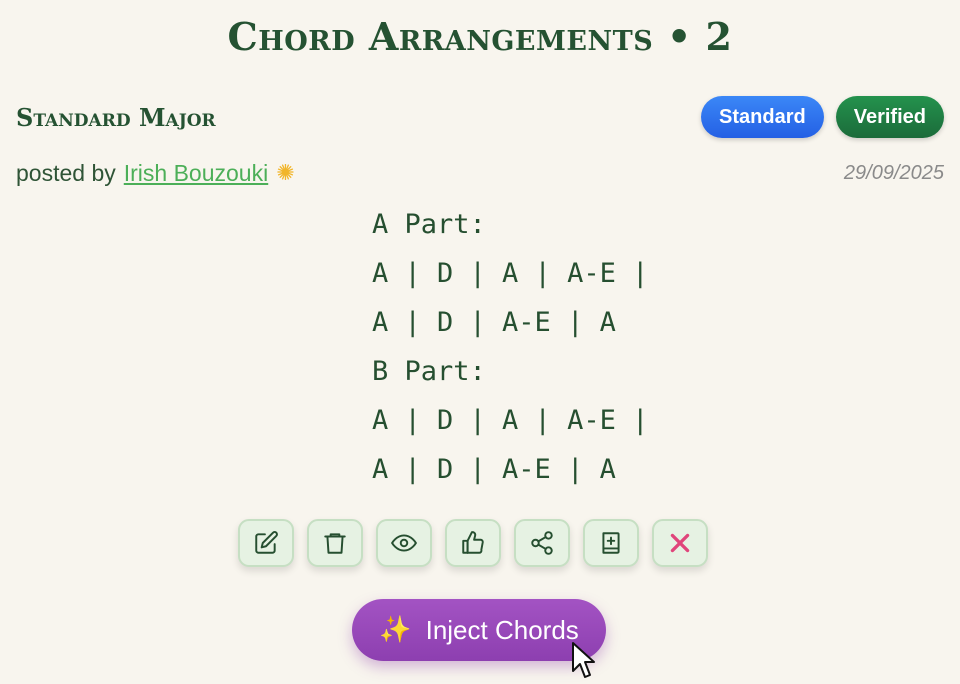 This screenshot has width=960, height=684. What do you see at coordinates (583, 660) in the screenshot?
I see `mouse-cursor-icon` at bounding box center [583, 660].